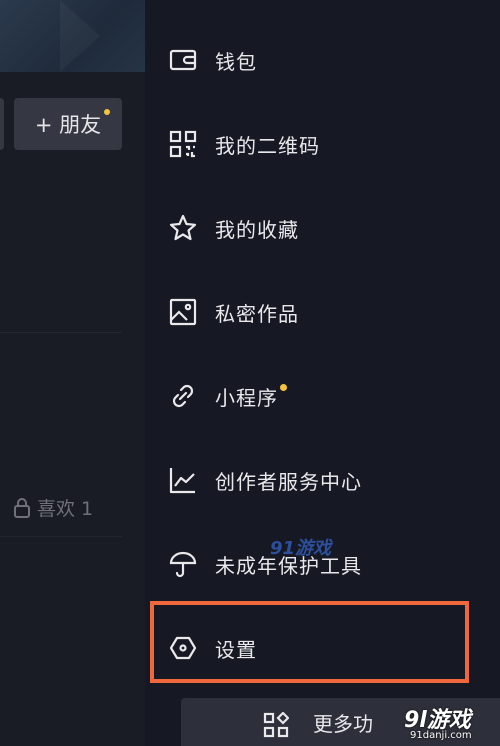 The image size is (500, 746). What do you see at coordinates (288, 481) in the screenshot?
I see `menu-item-label: 创作者服务中心` at bounding box center [288, 481].